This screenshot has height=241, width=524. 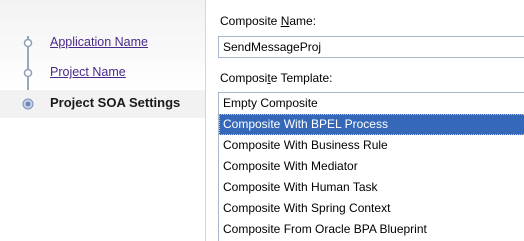 I want to click on step-current-icon, so click(x=28, y=104).